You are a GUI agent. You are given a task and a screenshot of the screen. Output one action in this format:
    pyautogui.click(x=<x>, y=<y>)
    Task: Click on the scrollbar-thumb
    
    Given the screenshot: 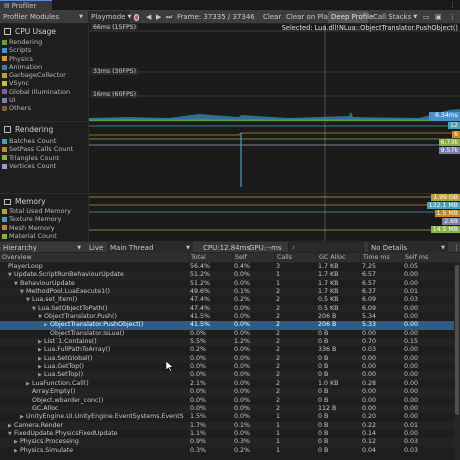 What is the action you would take?
    pyautogui.click(x=457, y=340)
    